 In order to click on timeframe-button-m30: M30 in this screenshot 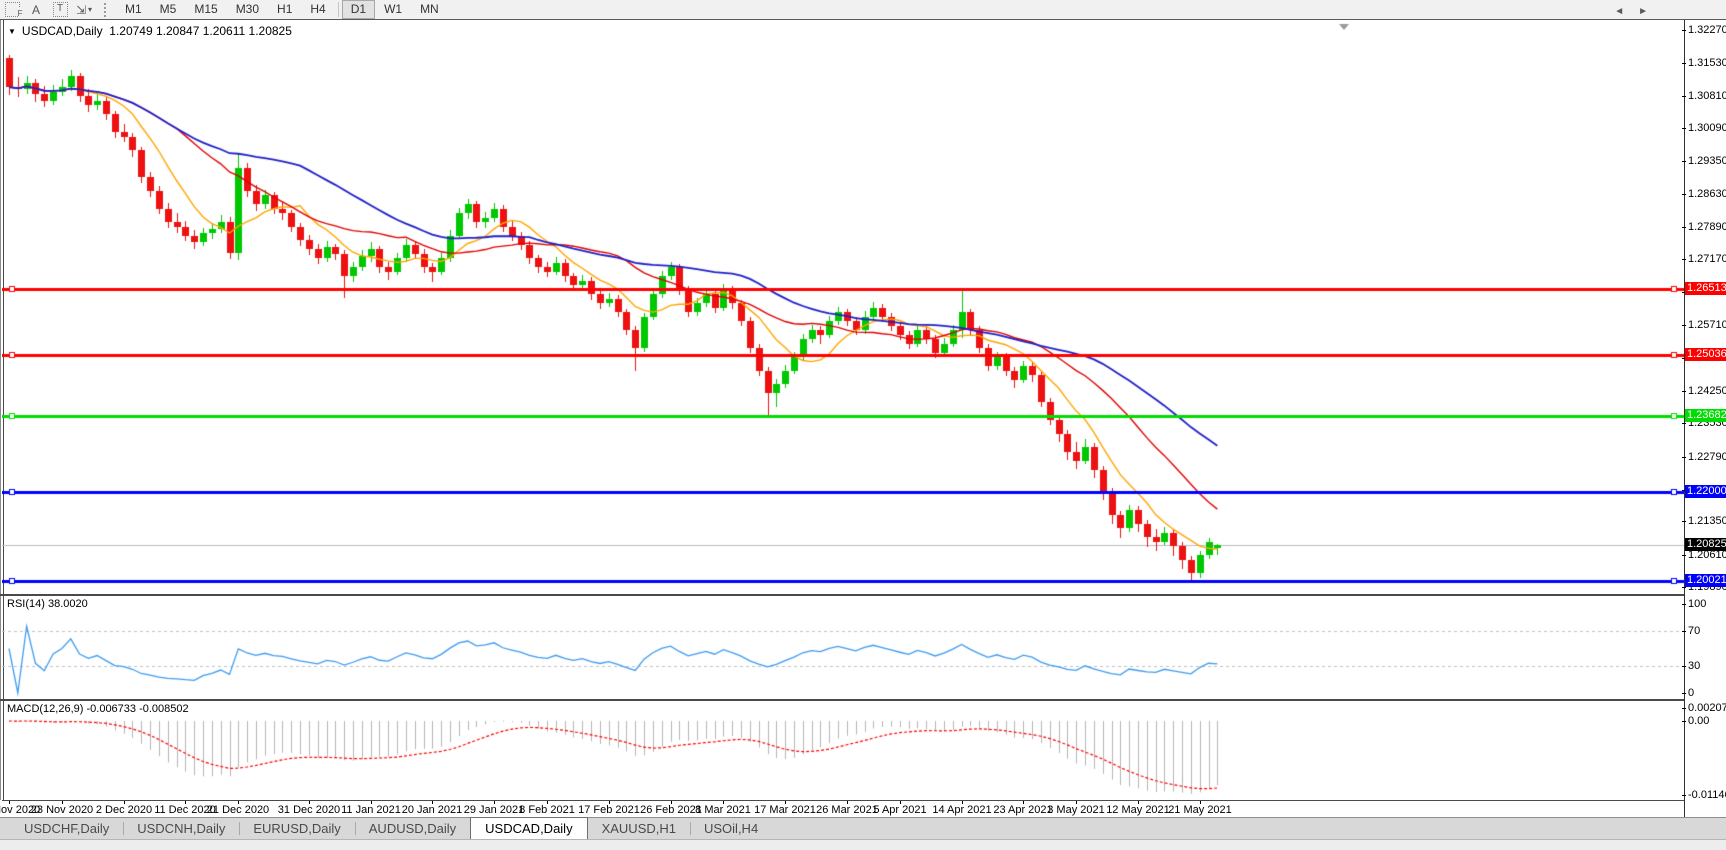, I will do `click(247, 9)`.